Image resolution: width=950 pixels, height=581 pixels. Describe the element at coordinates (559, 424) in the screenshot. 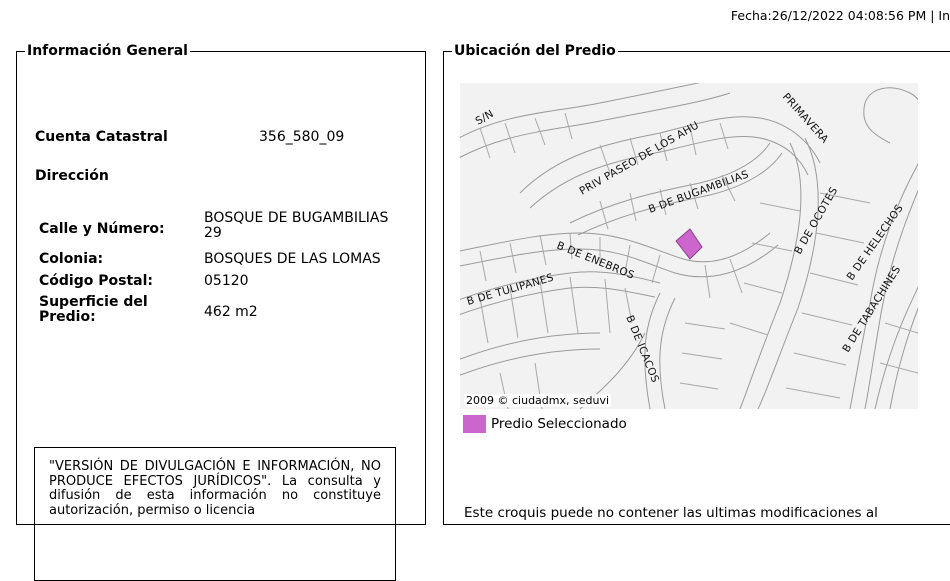

I see `predio-legend-label: Predio Seleccionado` at that location.